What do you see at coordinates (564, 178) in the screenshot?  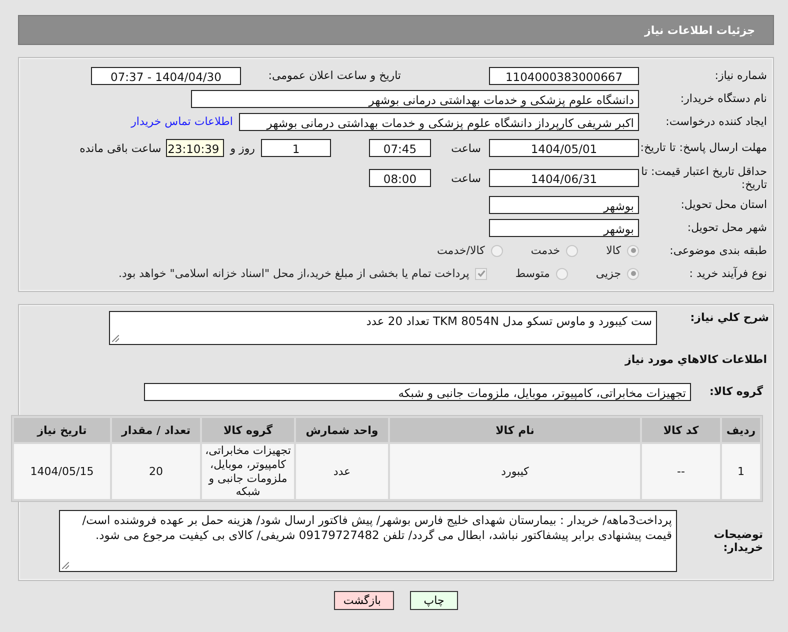 I see `validity-date-field: 1404/06/31` at bounding box center [564, 178].